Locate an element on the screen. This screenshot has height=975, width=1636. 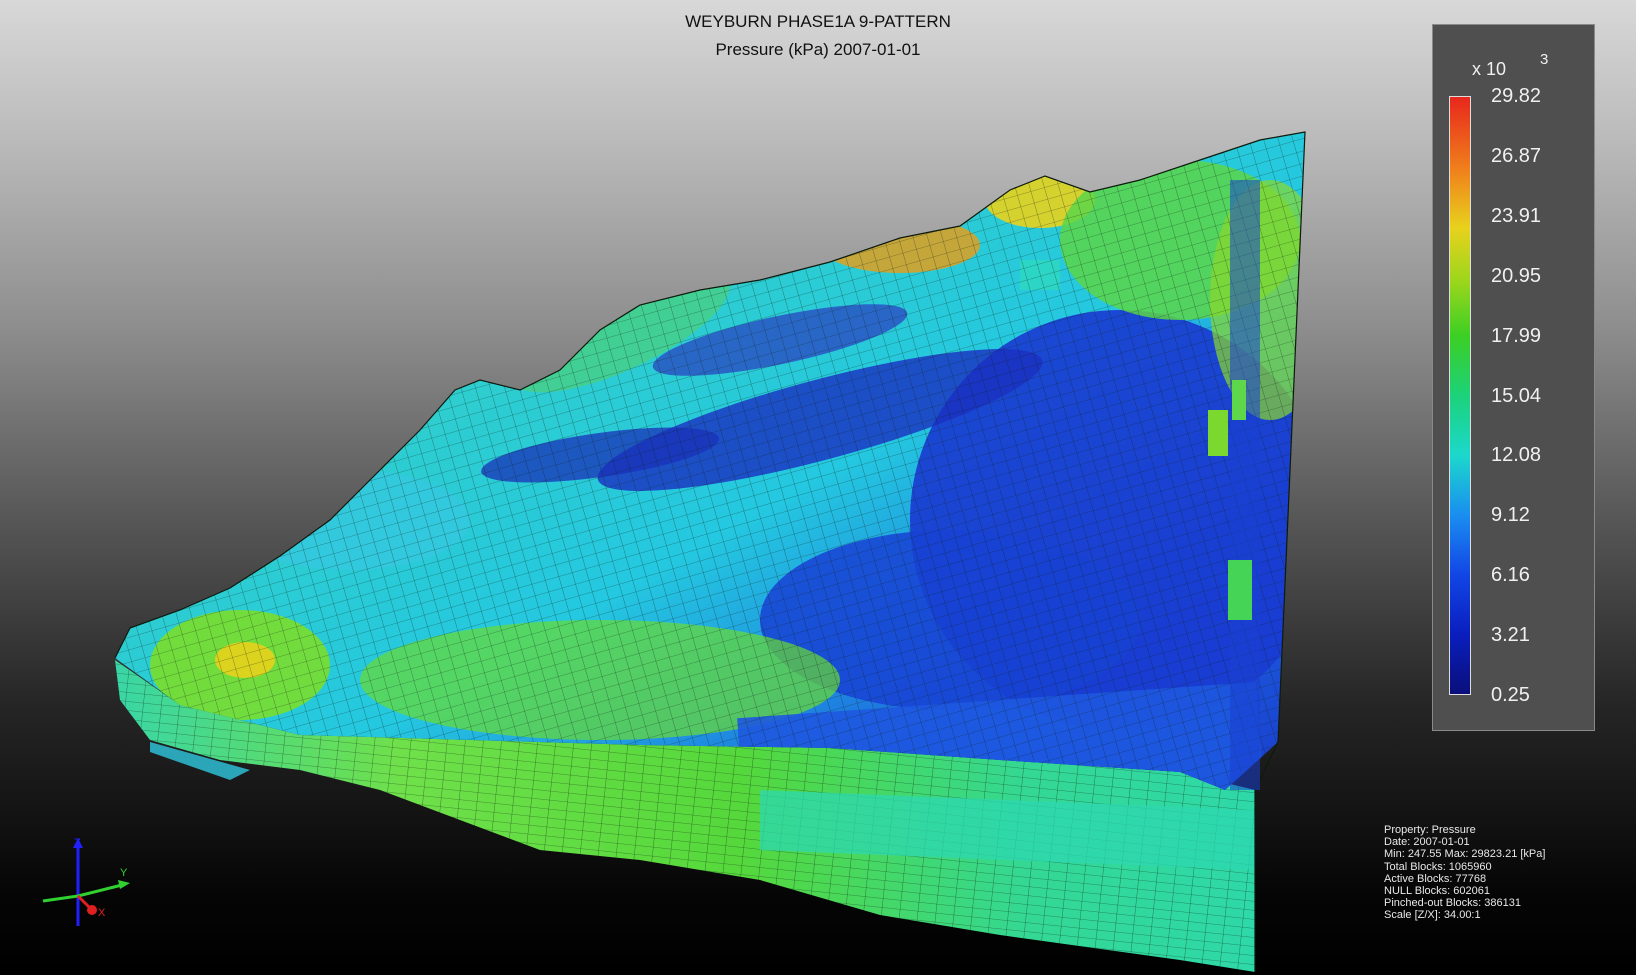
legend-multiplier: x 10 is located at coordinates (1489, 69).